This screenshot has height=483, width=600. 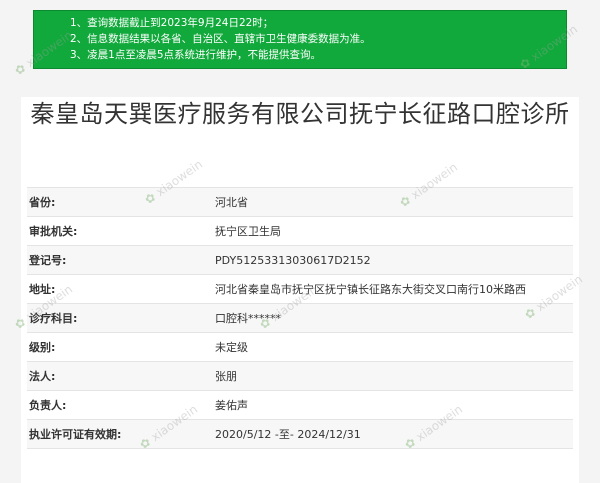 I want to click on table-row-registration: 登记号: PDY51253313030617D2152, so click(x=300, y=260).